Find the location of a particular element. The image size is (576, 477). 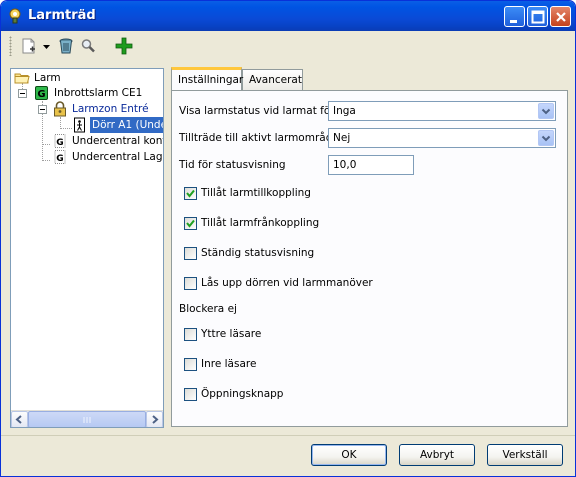

access-select: Nej is located at coordinates (442, 138).